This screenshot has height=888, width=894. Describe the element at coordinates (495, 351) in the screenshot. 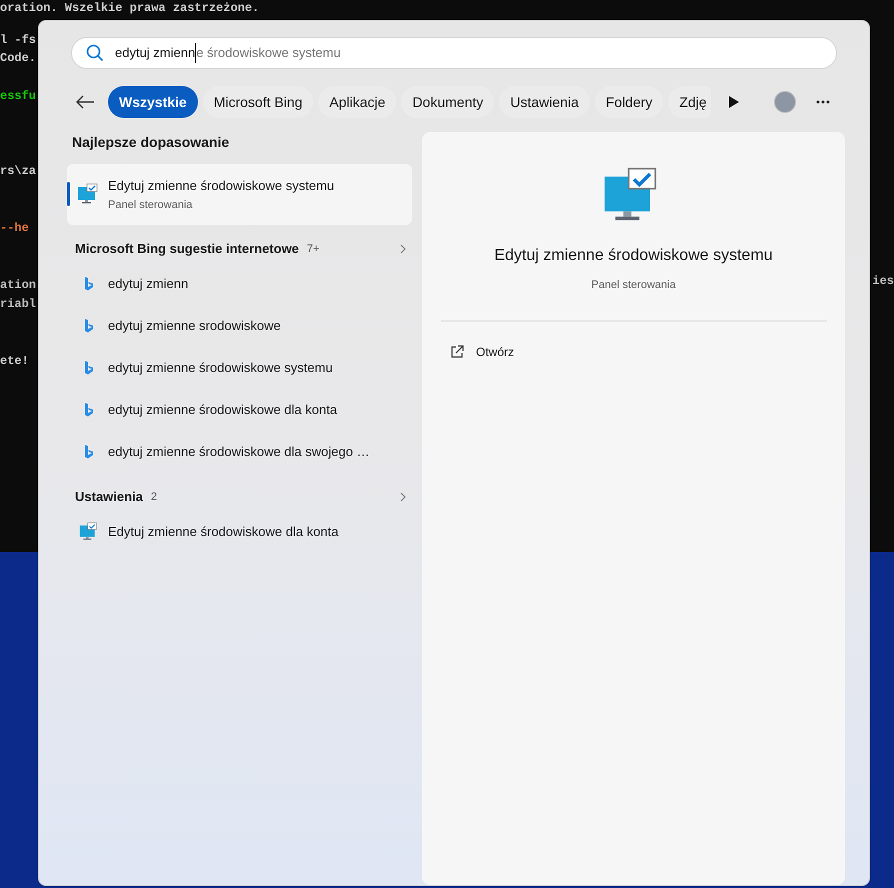

I see `action-link: Otwórz` at that location.